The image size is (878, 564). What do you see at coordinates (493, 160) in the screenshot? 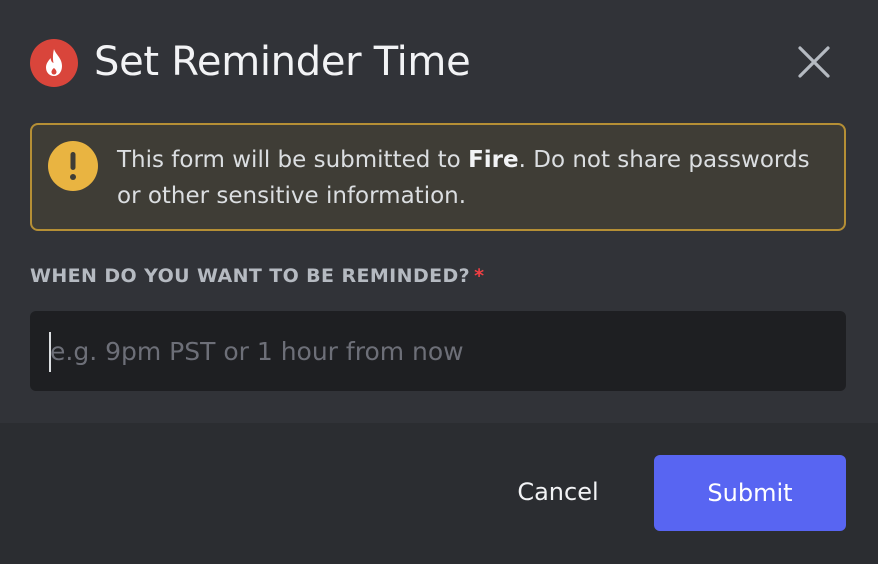
I see `warning-app-name: Fire` at bounding box center [493, 160].